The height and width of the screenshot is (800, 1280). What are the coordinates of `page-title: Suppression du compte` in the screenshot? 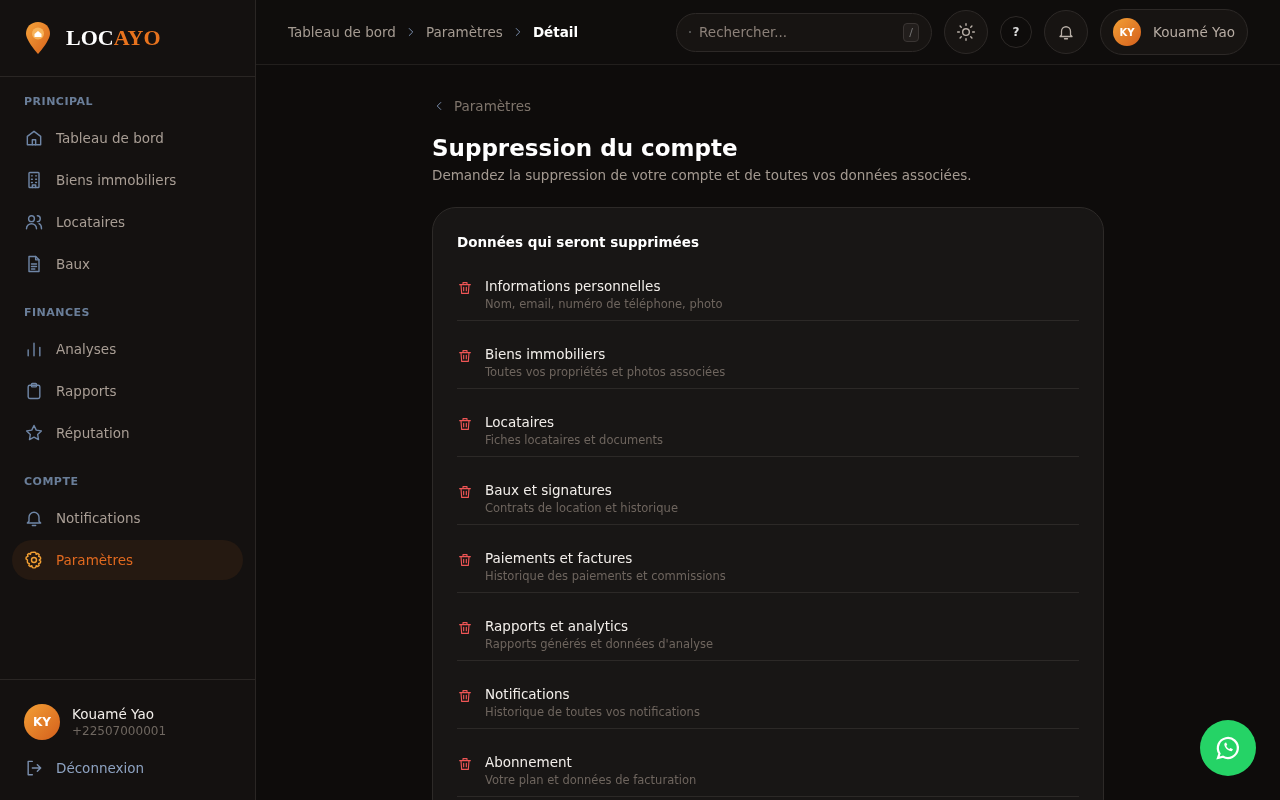 It's located at (585, 148).